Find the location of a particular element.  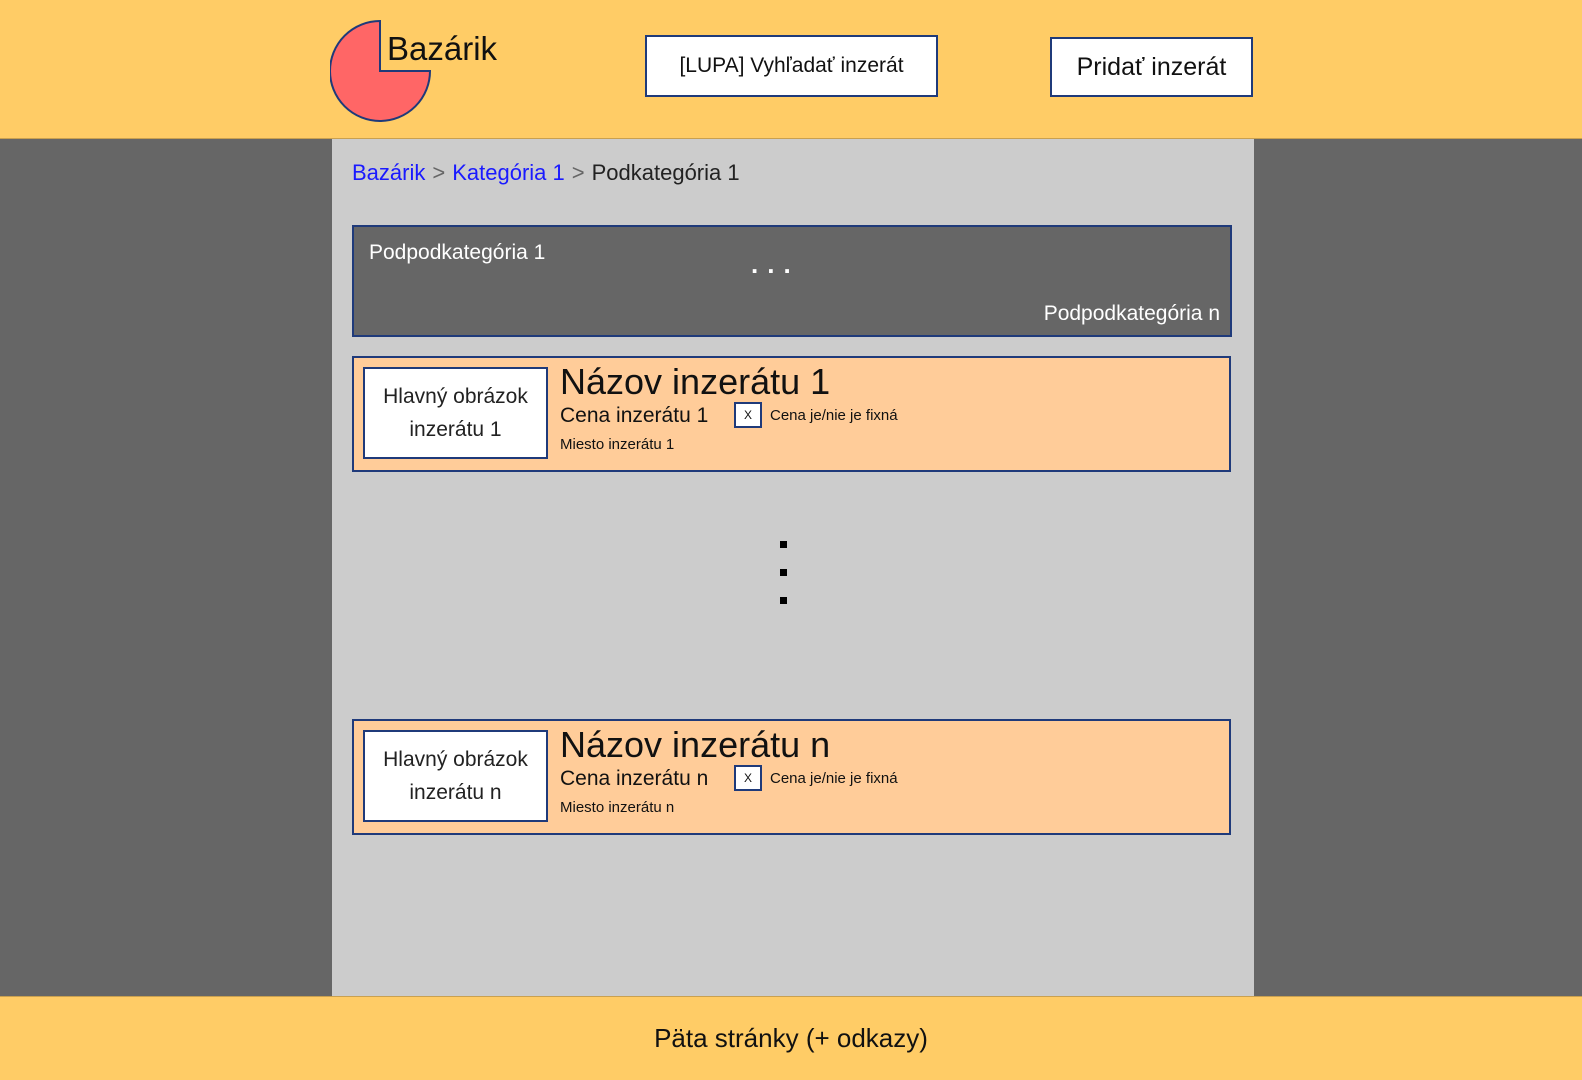

listing-image: Hlavný obrázok inzerátu n is located at coordinates (455, 776).